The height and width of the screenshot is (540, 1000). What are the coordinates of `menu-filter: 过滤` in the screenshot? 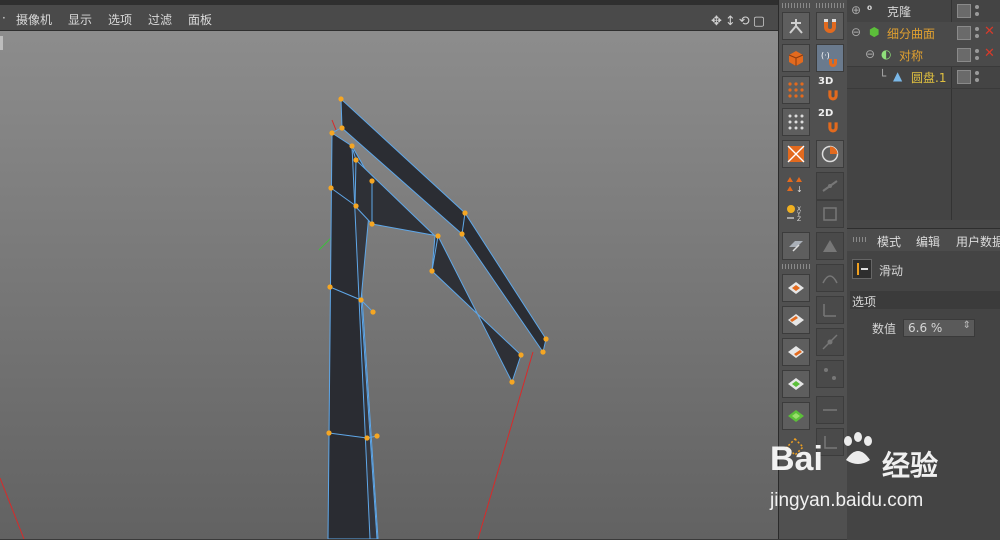 It's located at (160, 19).